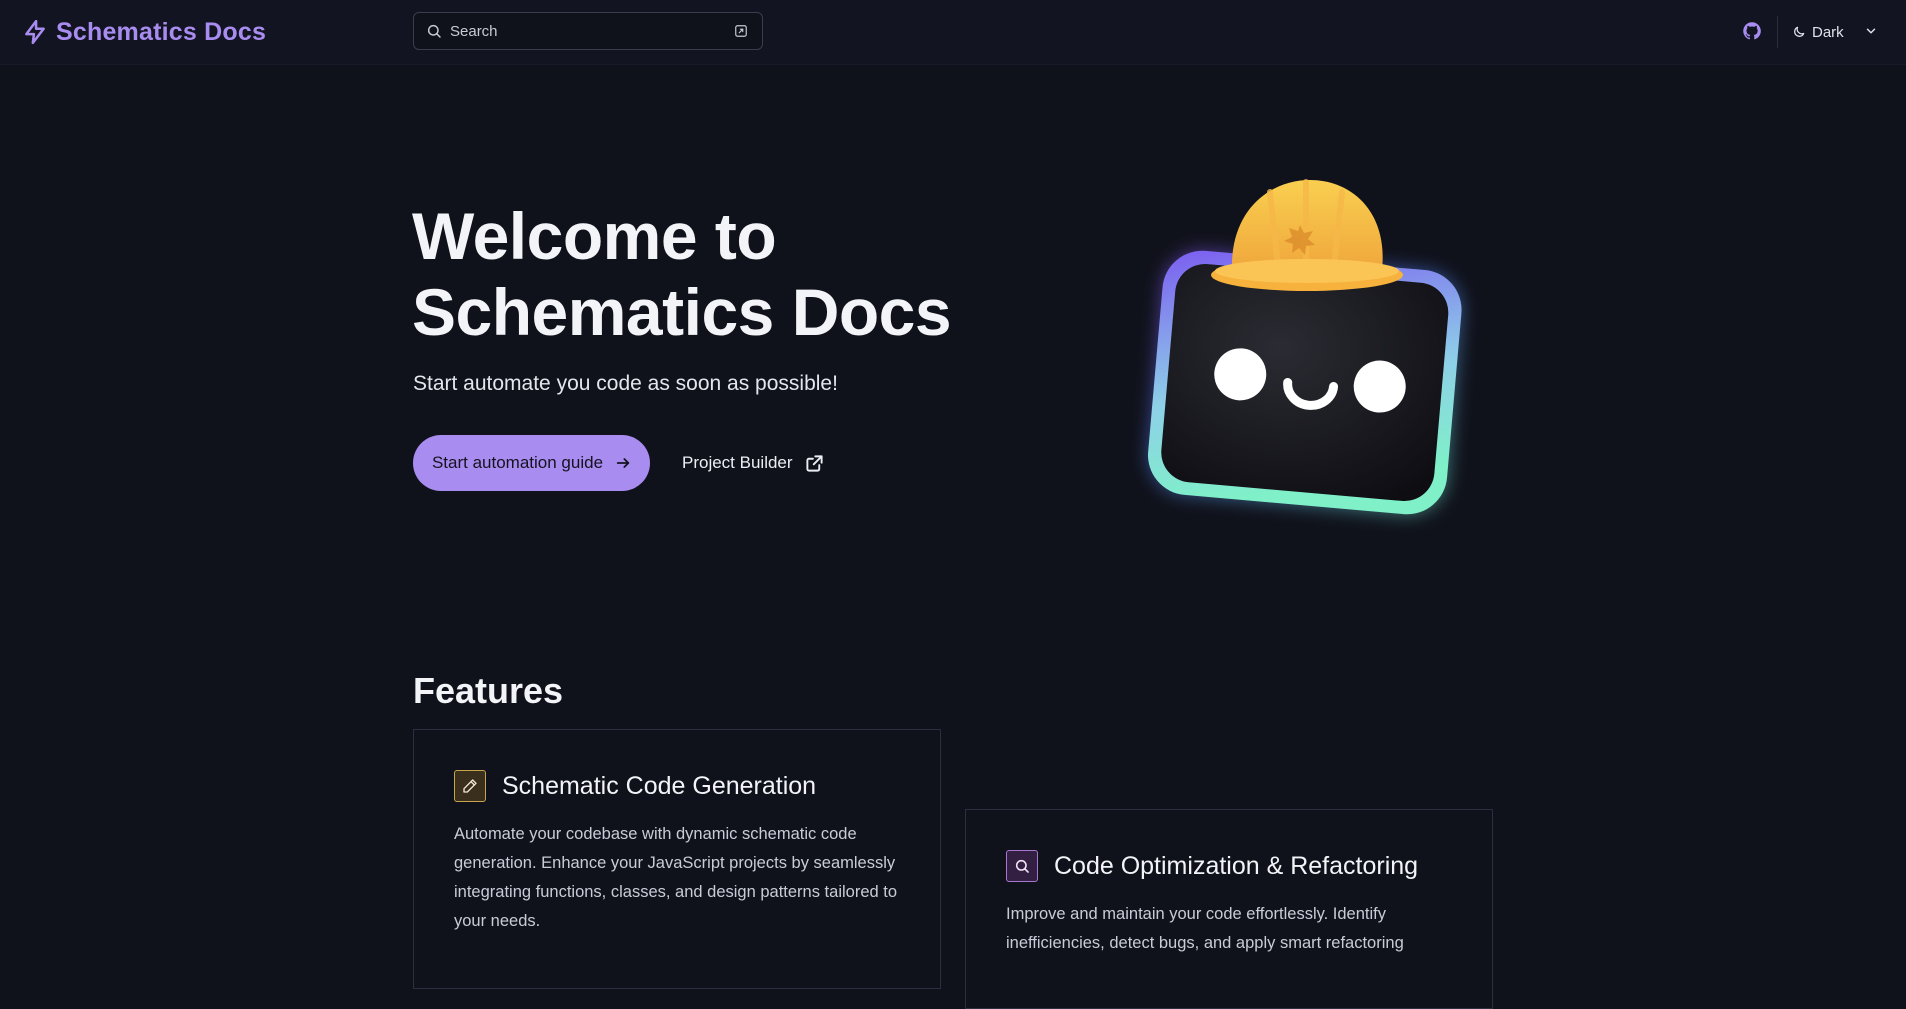 This screenshot has width=1906, height=1009. What do you see at coordinates (814, 463) in the screenshot?
I see `external-link-icon` at bounding box center [814, 463].